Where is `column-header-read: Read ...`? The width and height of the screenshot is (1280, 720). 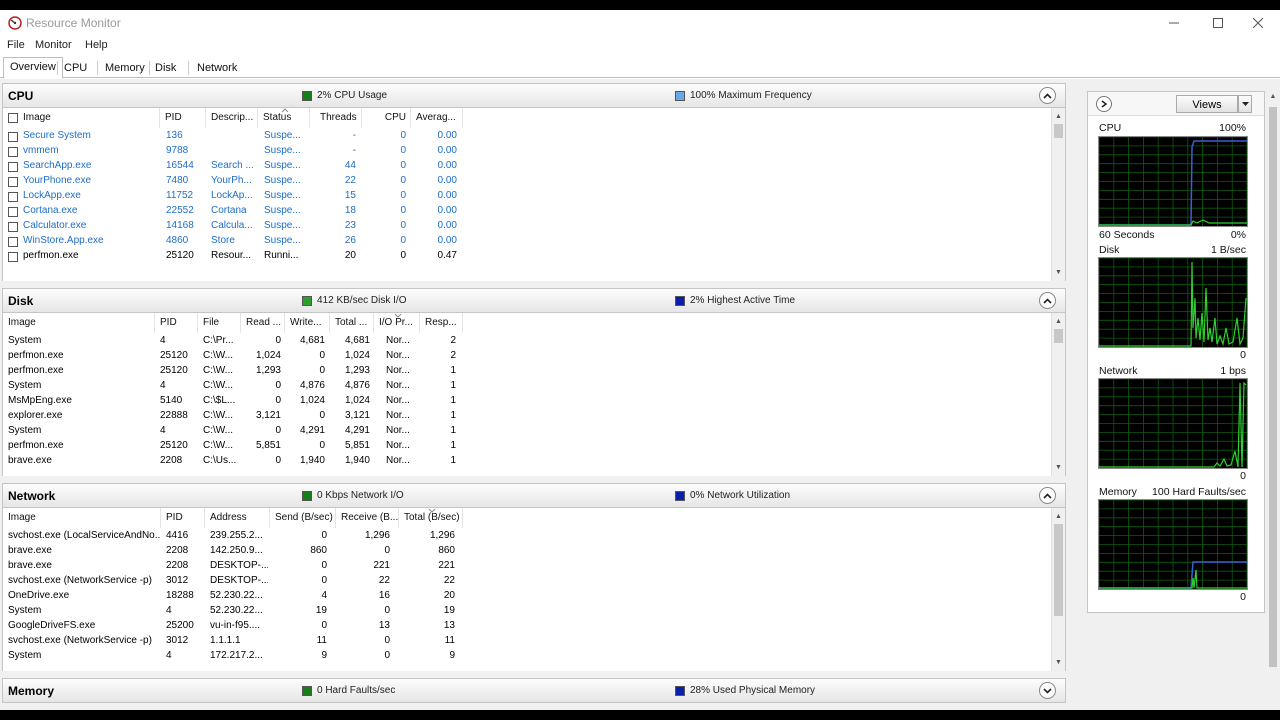 column-header-read: Read ... is located at coordinates (263, 323).